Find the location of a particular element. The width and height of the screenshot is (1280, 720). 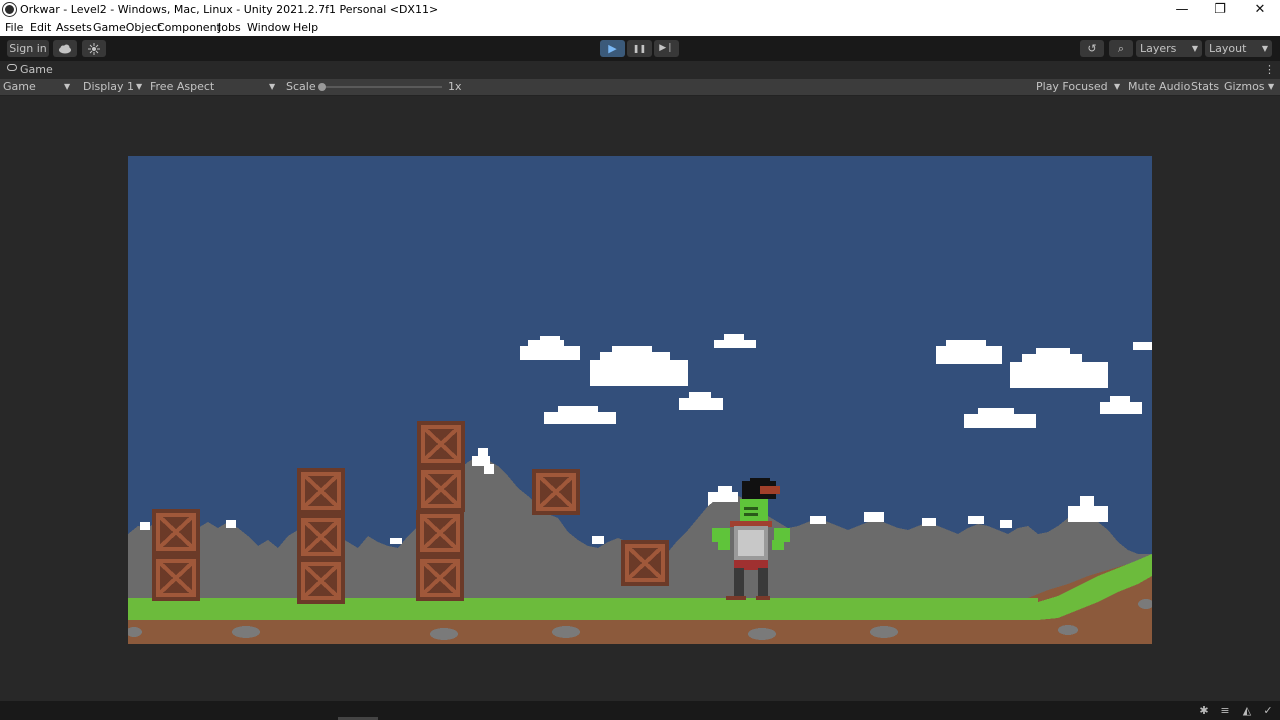

collab-button is located at coordinates (94, 48).